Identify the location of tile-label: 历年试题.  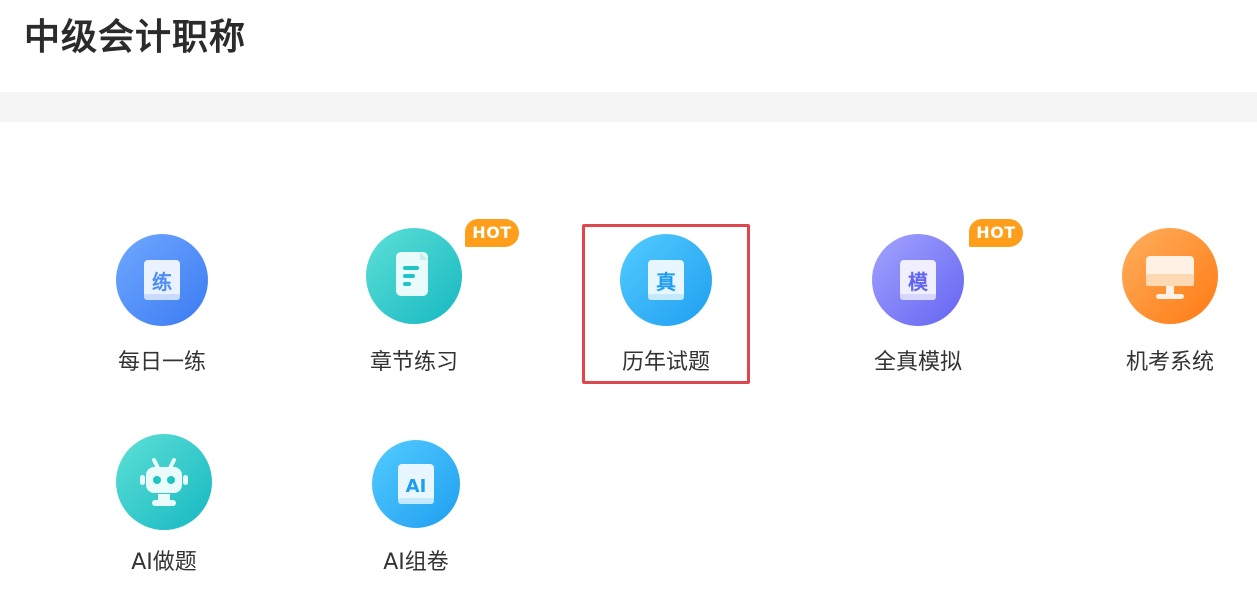
(665, 362).